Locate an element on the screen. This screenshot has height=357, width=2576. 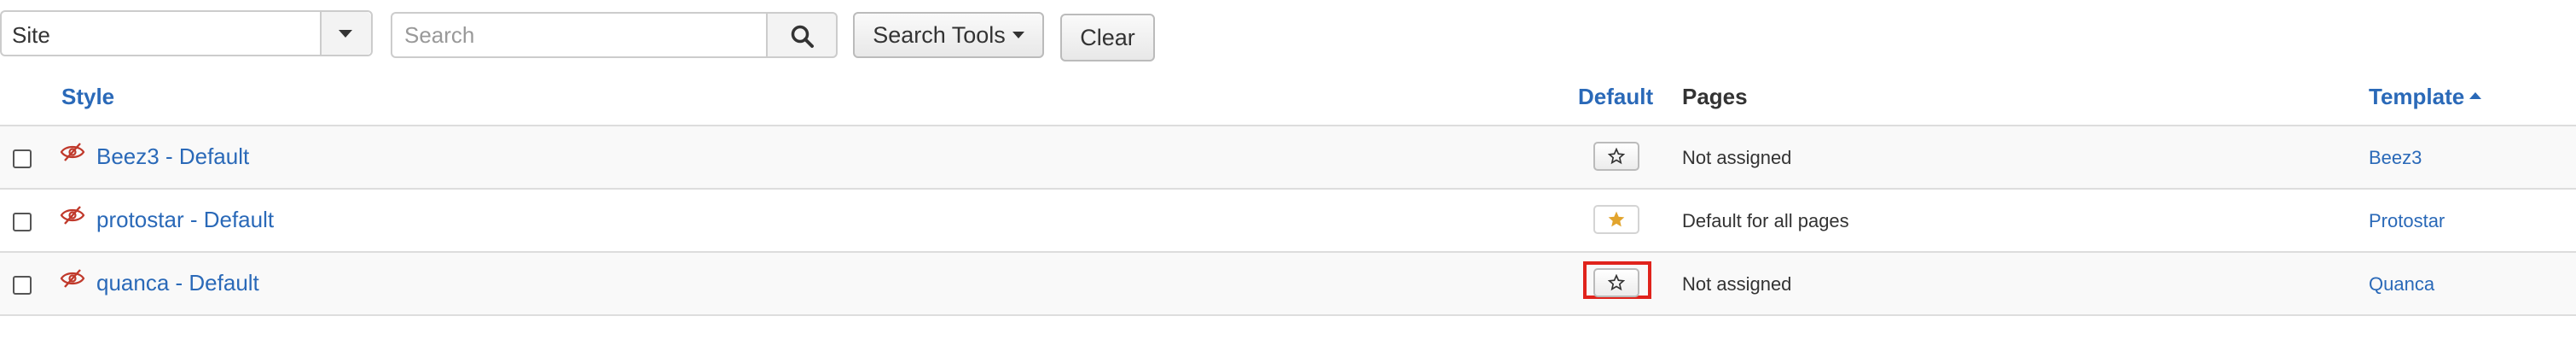
search-button is located at coordinates (802, 35).